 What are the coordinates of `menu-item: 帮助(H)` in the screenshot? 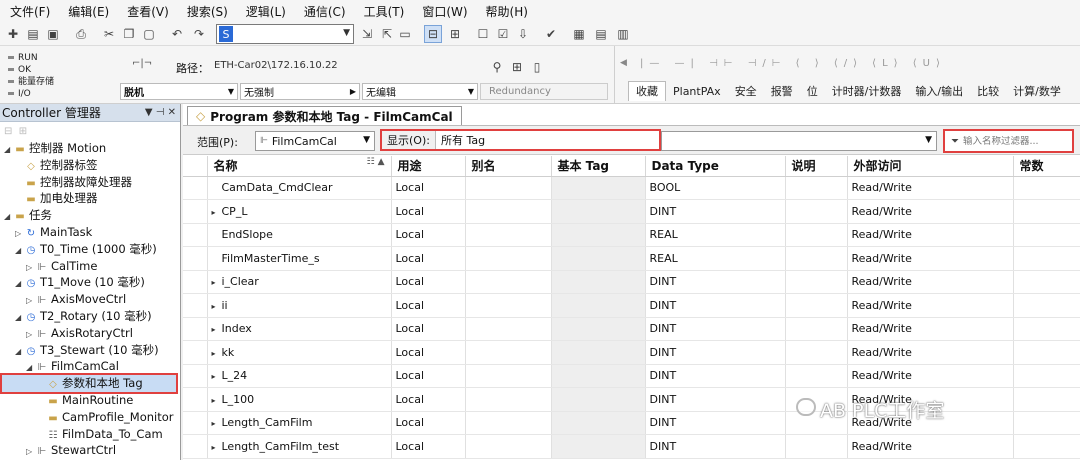 It's located at (507, 11).